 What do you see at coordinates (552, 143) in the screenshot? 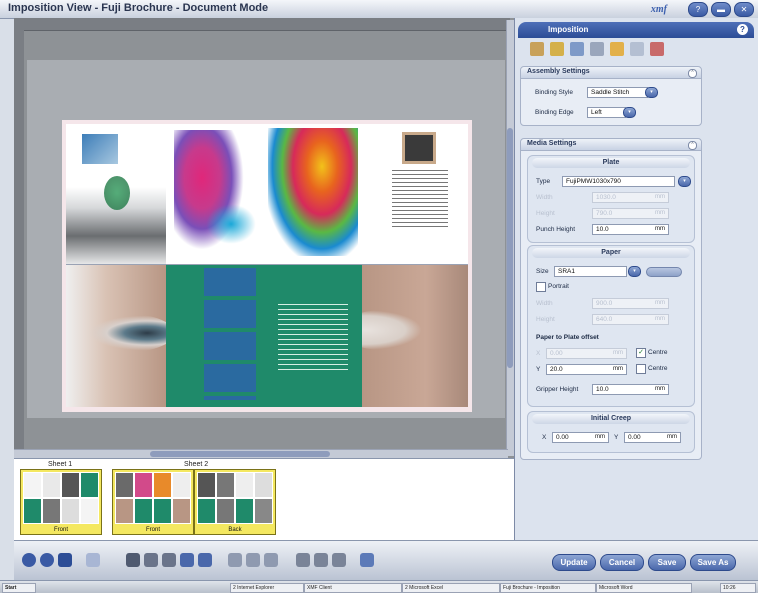
I see `media-settings-title: Media Settings` at bounding box center [552, 143].